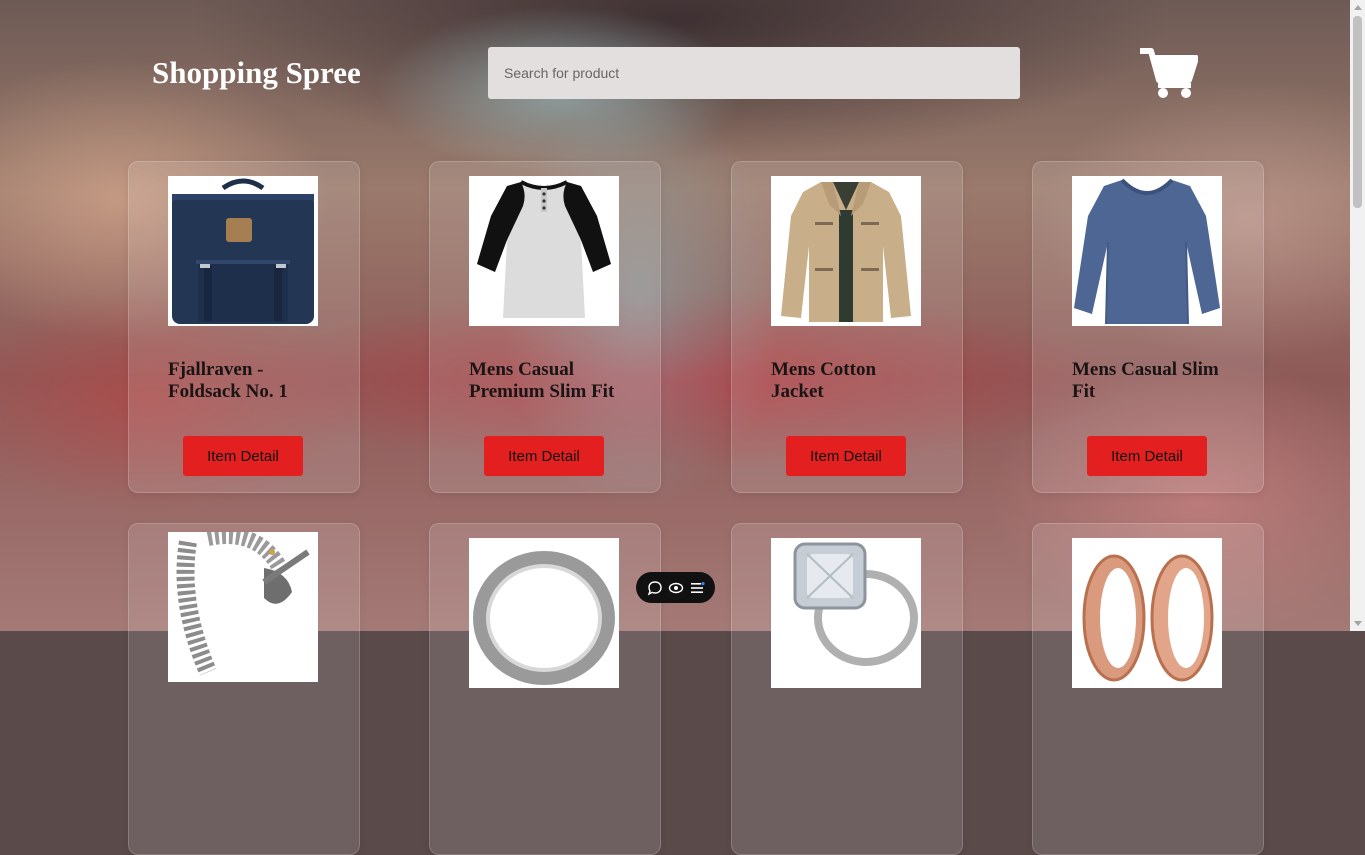  I want to click on product-title: Fjallraven - Foldsack No. 1, so click(228, 380).